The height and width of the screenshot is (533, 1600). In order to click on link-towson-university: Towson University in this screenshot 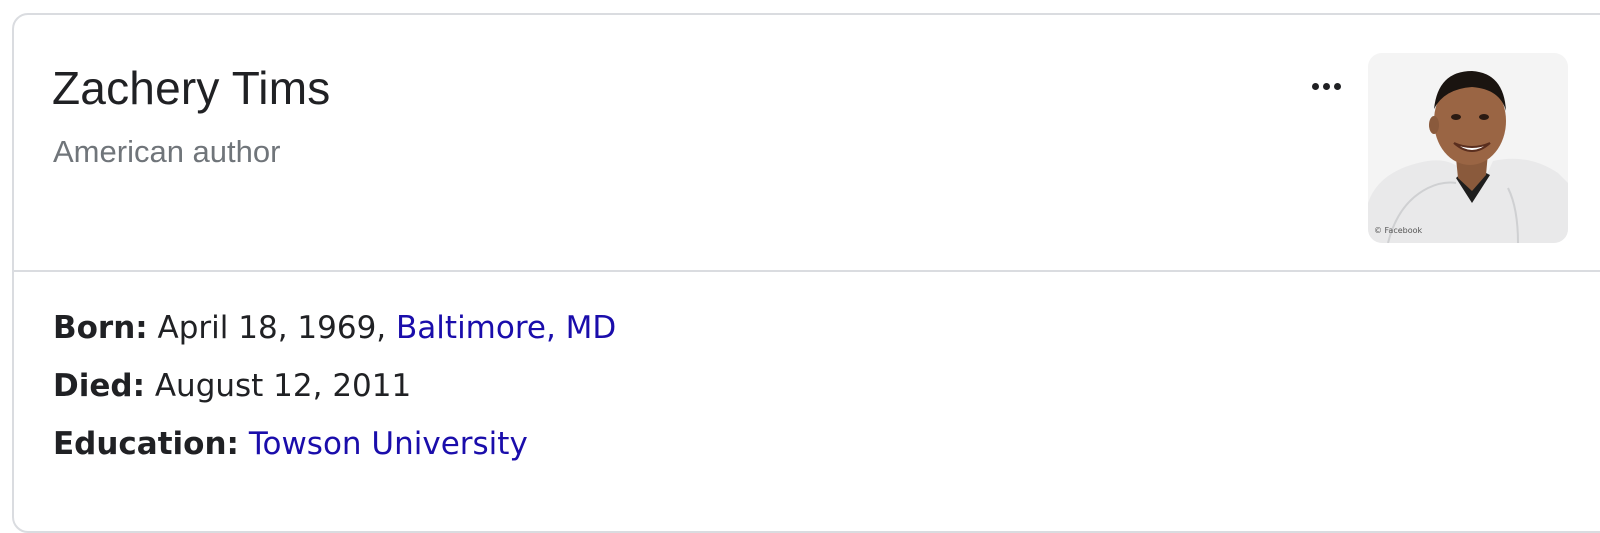, I will do `click(388, 444)`.